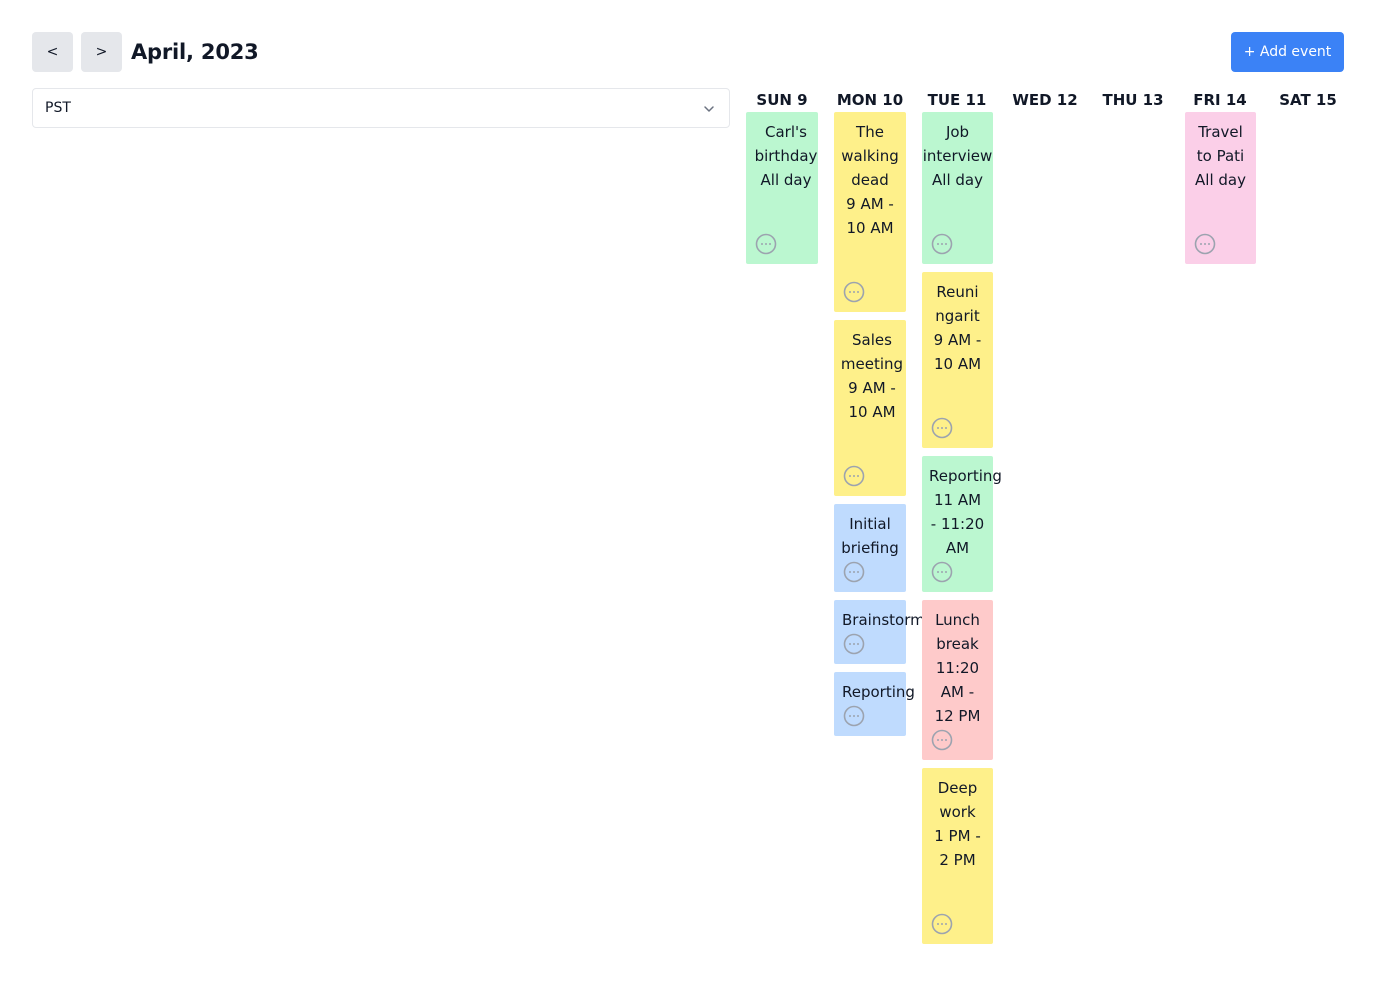 Image resolution: width=1376 pixels, height=992 pixels. What do you see at coordinates (52, 52) in the screenshot?
I see `prev-week-button: <` at bounding box center [52, 52].